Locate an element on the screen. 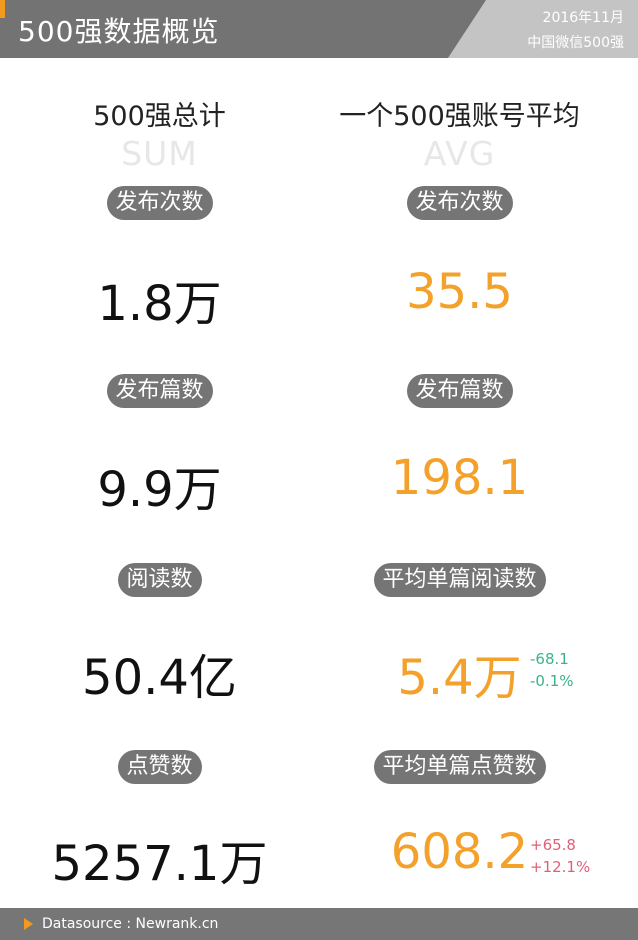 This screenshot has height=940, width=638. sum-label-likes: 点赞数 is located at coordinates (159, 767).